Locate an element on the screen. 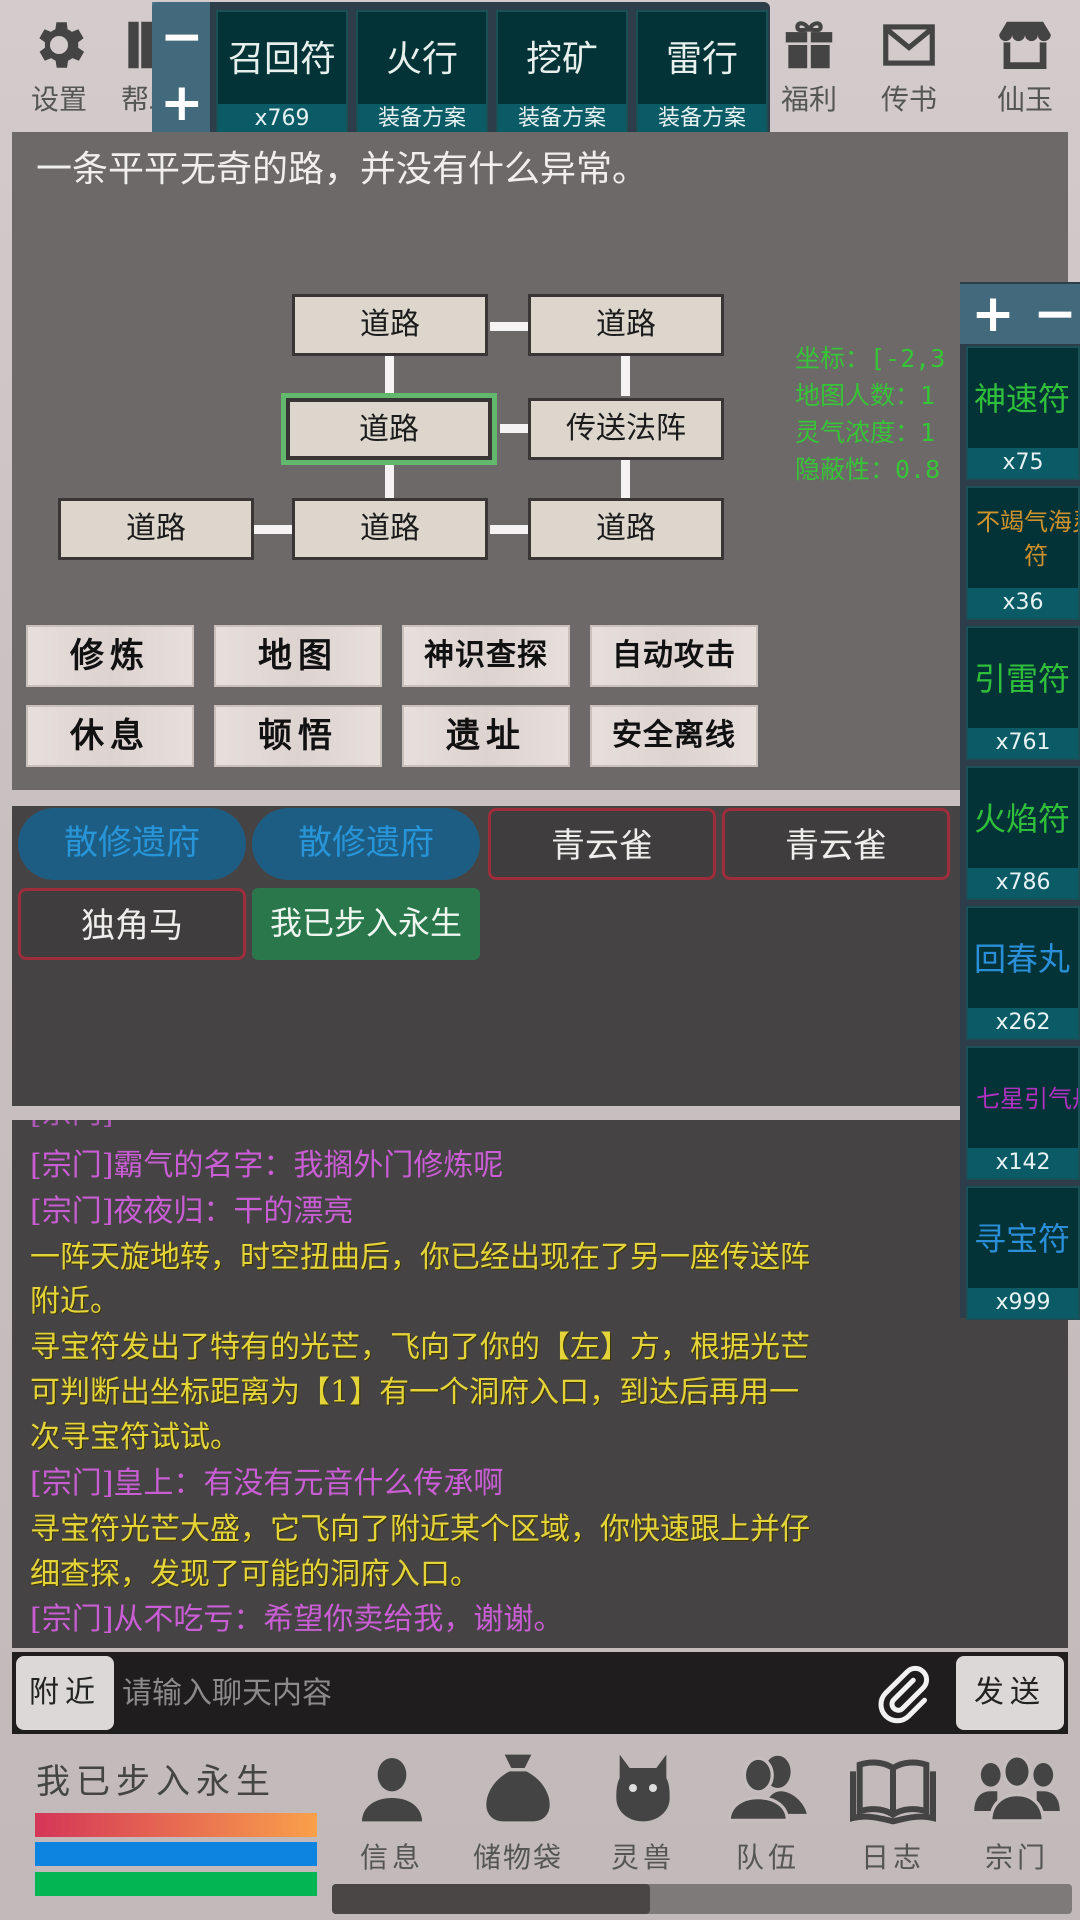  nav-team: 队伍 is located at coordinates (768, 1812).